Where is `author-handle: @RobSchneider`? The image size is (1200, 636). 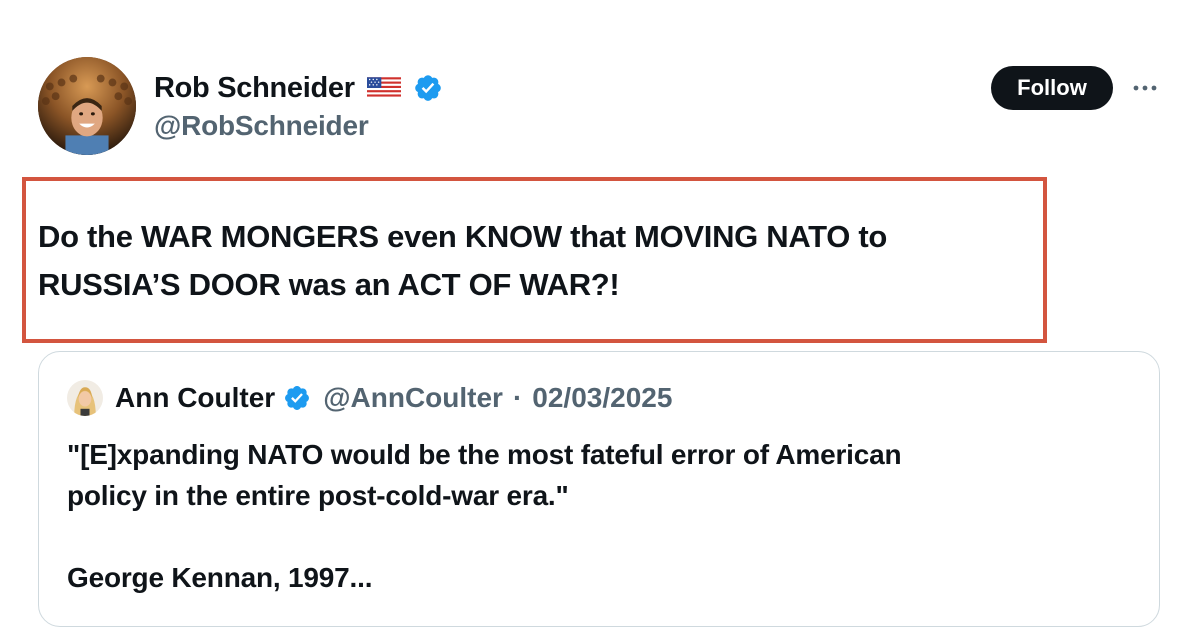
author-handle: @RobSchneider is located at coordinates (261, 126).